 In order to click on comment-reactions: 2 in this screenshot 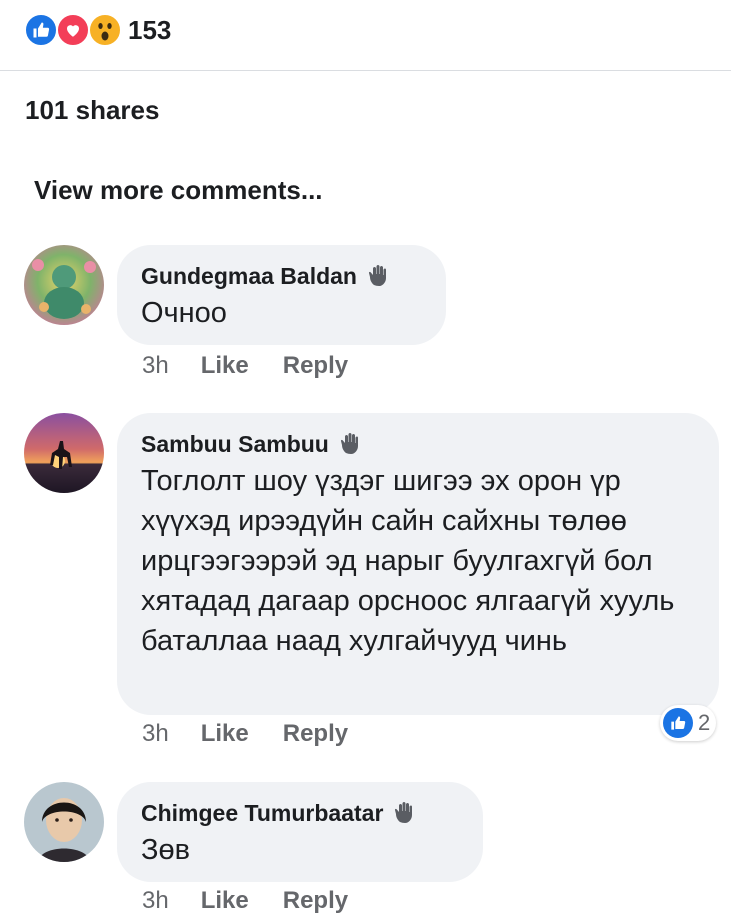, I will do `click(688, 723)`.